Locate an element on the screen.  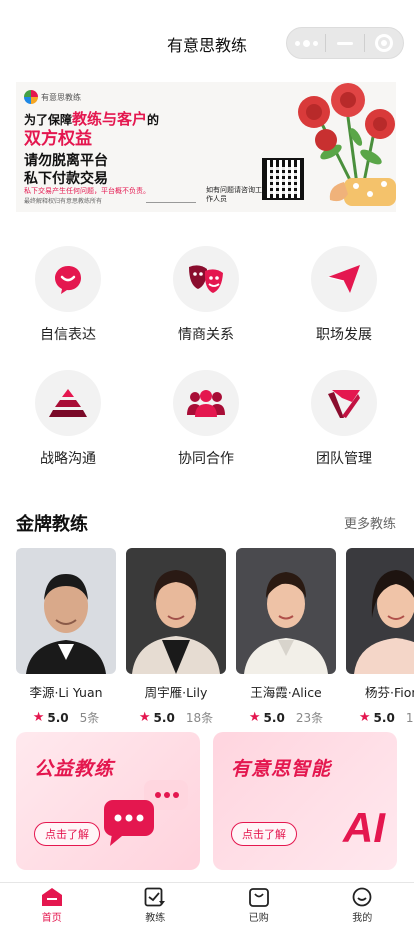
target-close-icon is located at coordinates (384, 43).